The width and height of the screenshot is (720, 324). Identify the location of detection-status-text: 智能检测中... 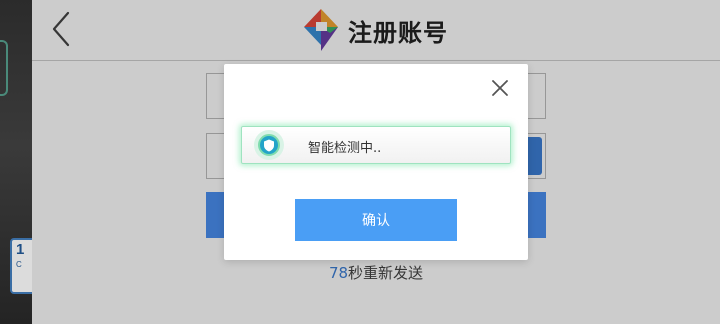
(345, 148).